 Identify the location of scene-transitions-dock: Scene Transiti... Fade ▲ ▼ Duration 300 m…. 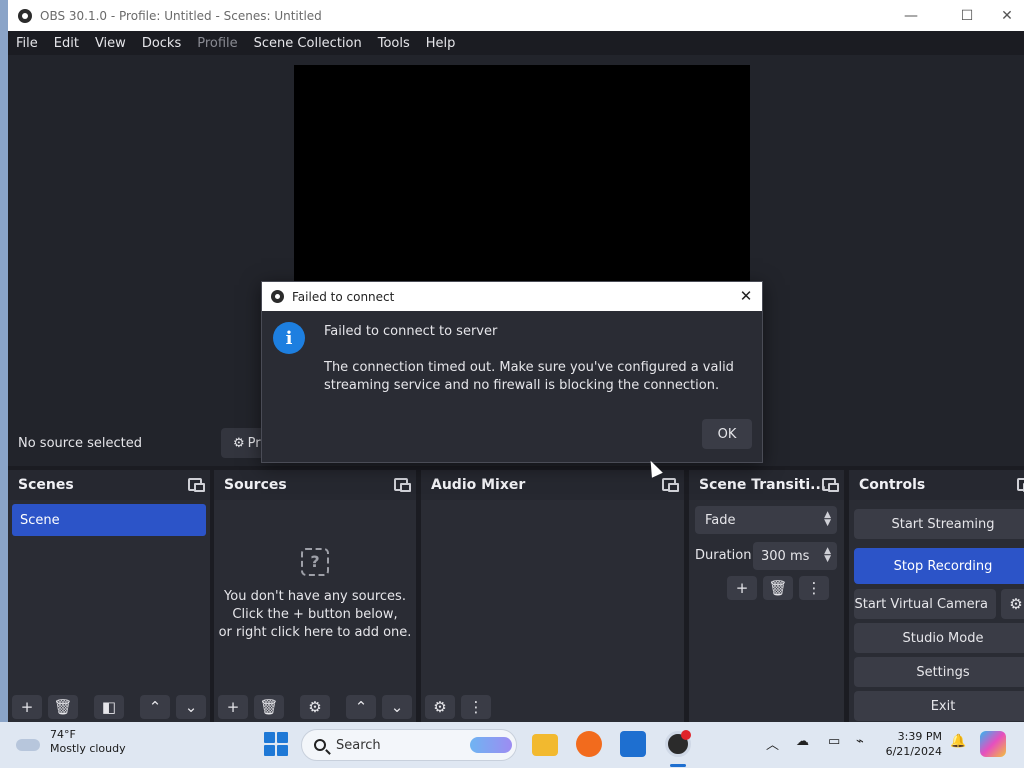
(766, 596).